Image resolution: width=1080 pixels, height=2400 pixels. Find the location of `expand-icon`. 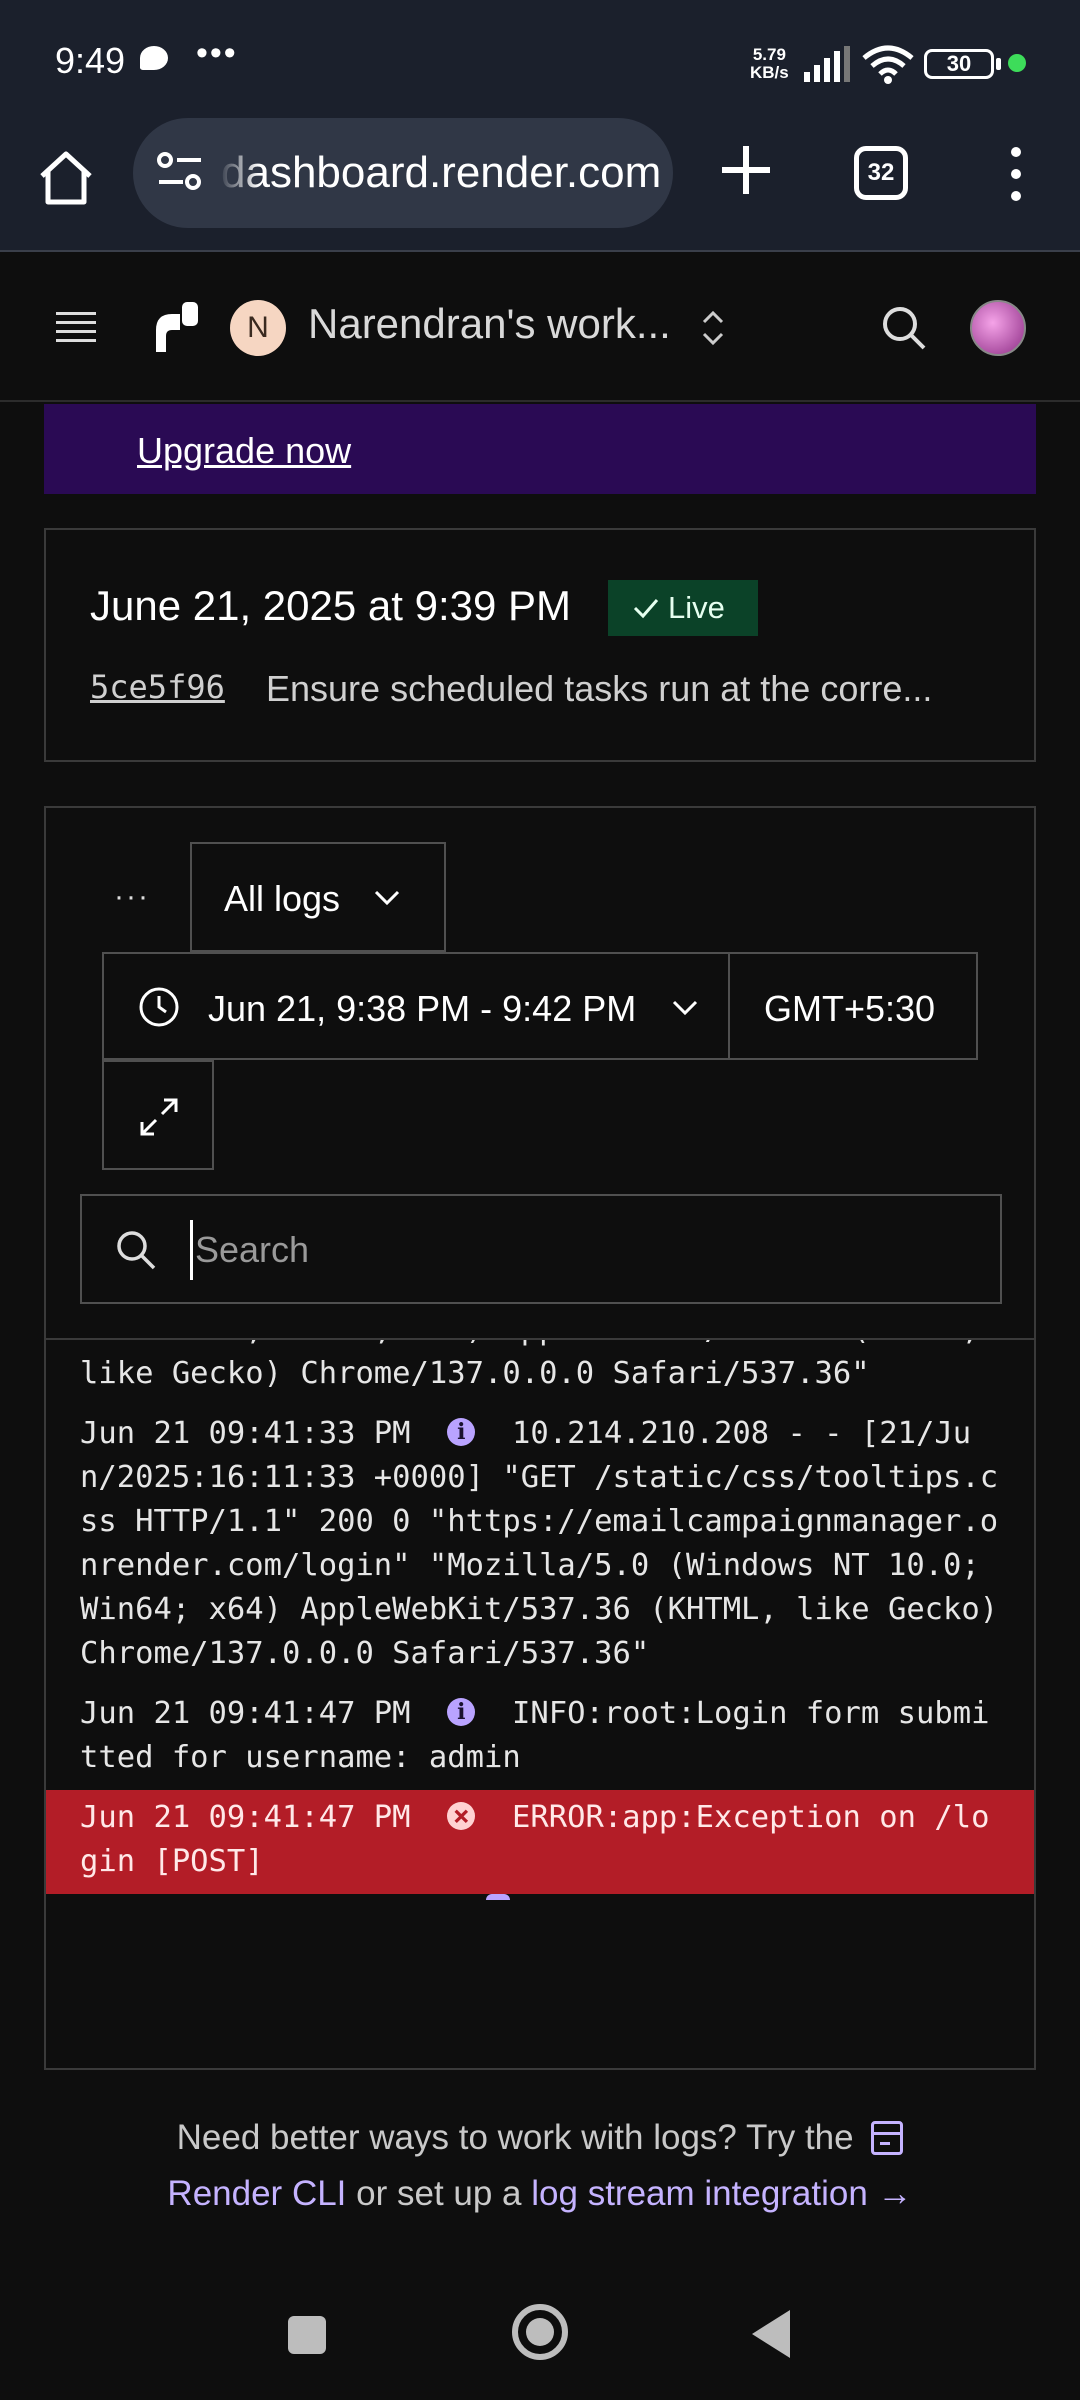

expand-icon is located at coordinates (159, 1117).